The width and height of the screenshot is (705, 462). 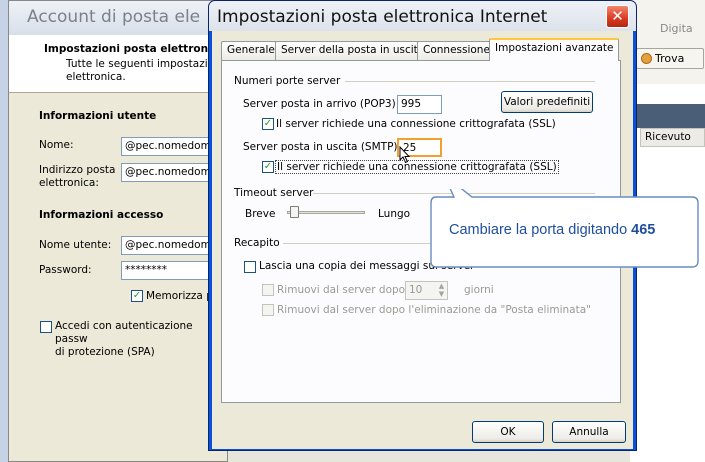 I want to click on timeout-group-label: Timeout server, so click(x=274, y=193).